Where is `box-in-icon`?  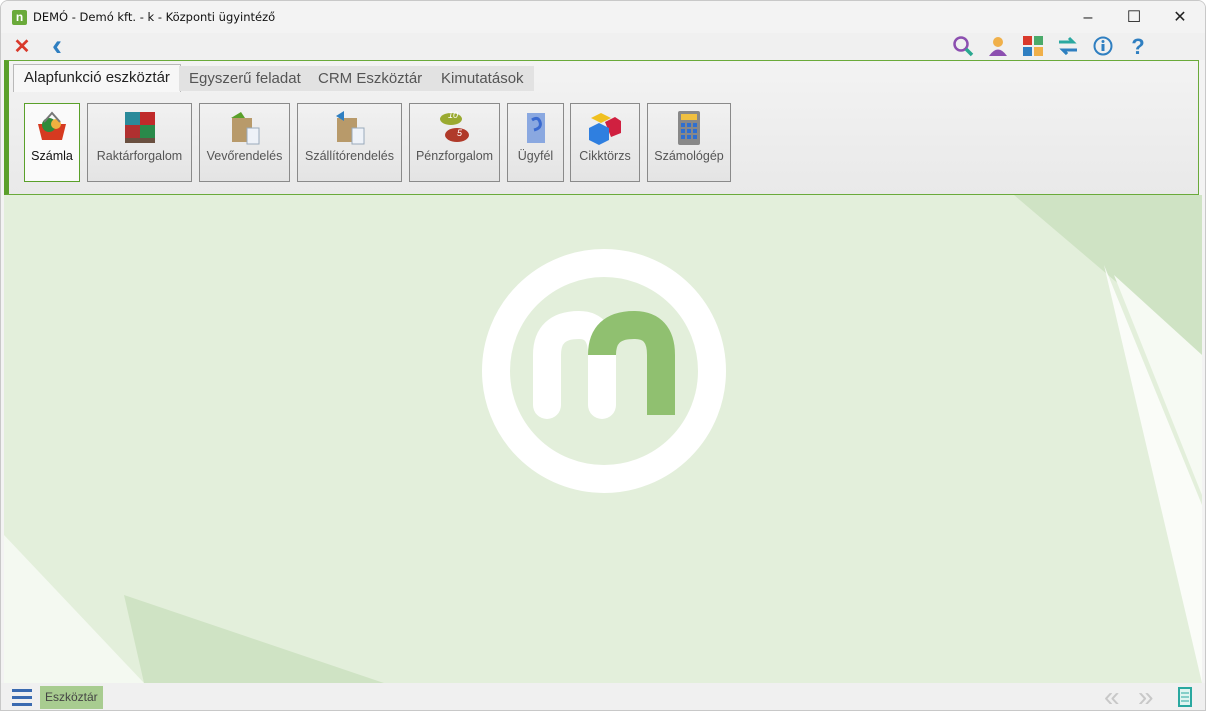
box-in-icon is located at coordinates (349, 128).